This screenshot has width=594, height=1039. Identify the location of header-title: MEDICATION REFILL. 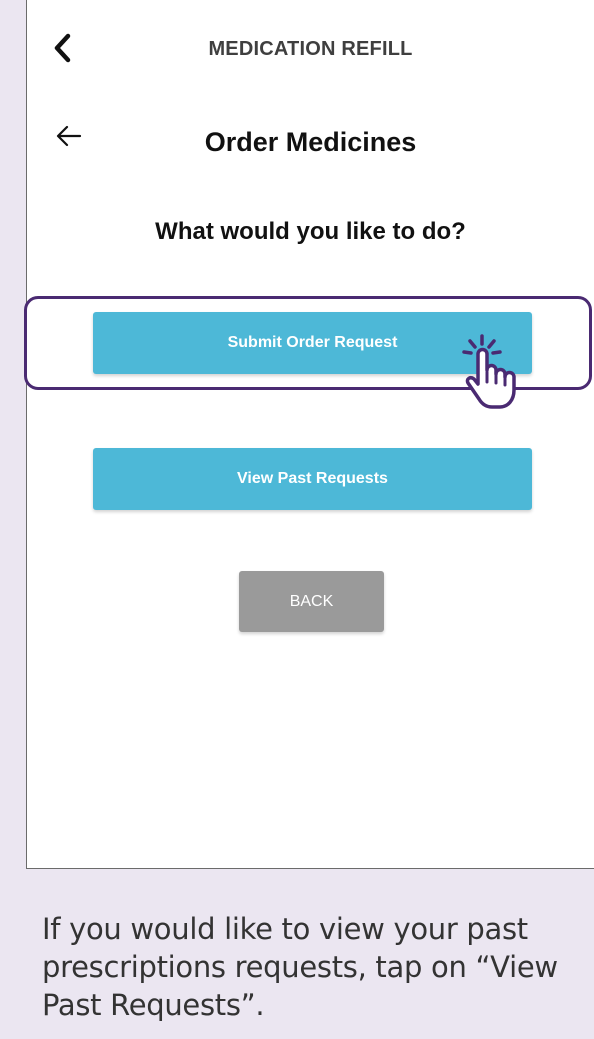
(310, 49).